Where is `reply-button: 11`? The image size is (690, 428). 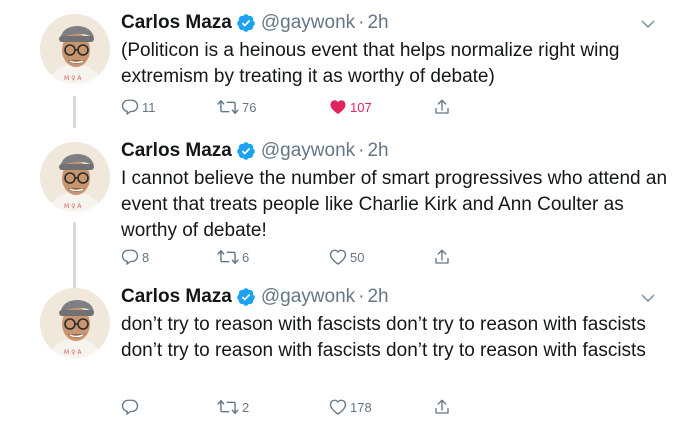 reply-button: 11 is located at coordinates (138, 107).